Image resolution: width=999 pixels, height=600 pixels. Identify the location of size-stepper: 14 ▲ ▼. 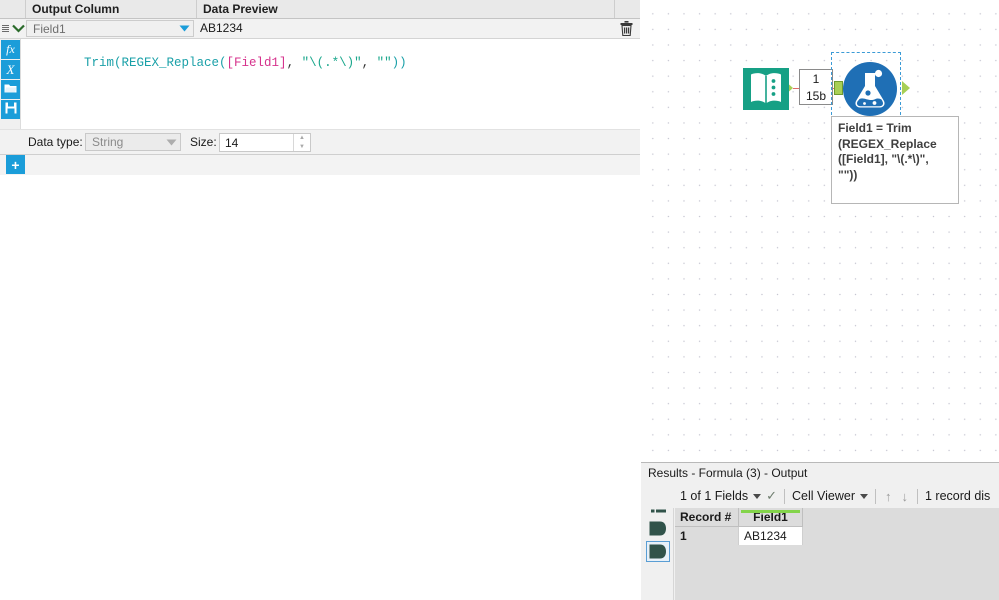
(265, 142).